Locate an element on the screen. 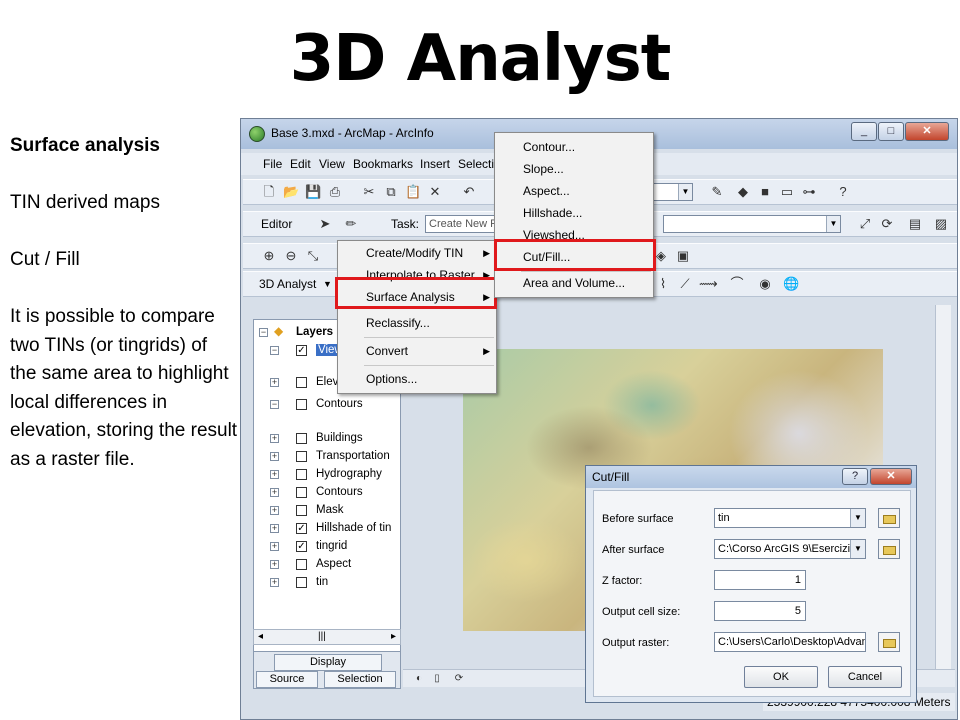  contour-tool-icon: ⌇ is located at coordinates (663, 284).